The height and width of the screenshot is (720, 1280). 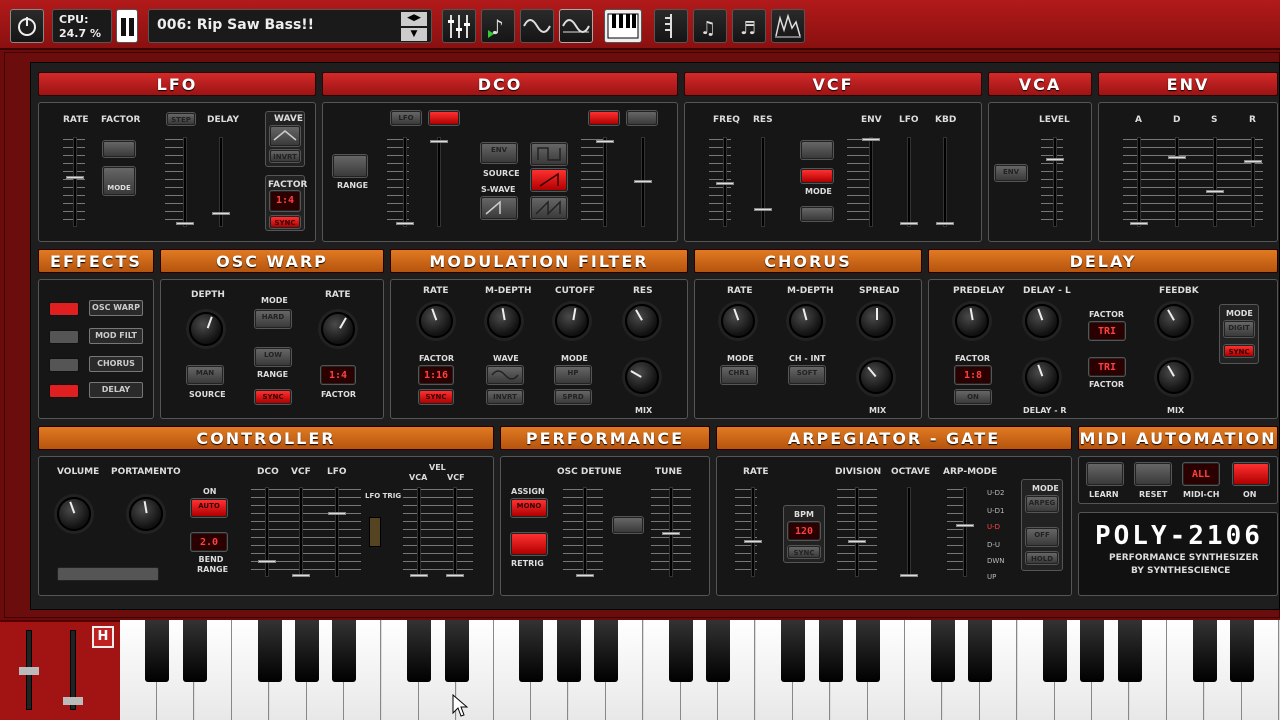 What do you see at coordinates (273, 397) in the screenshot?
I see `osc-warp-sync-button: SYNC` at bounding box center [273, 397].